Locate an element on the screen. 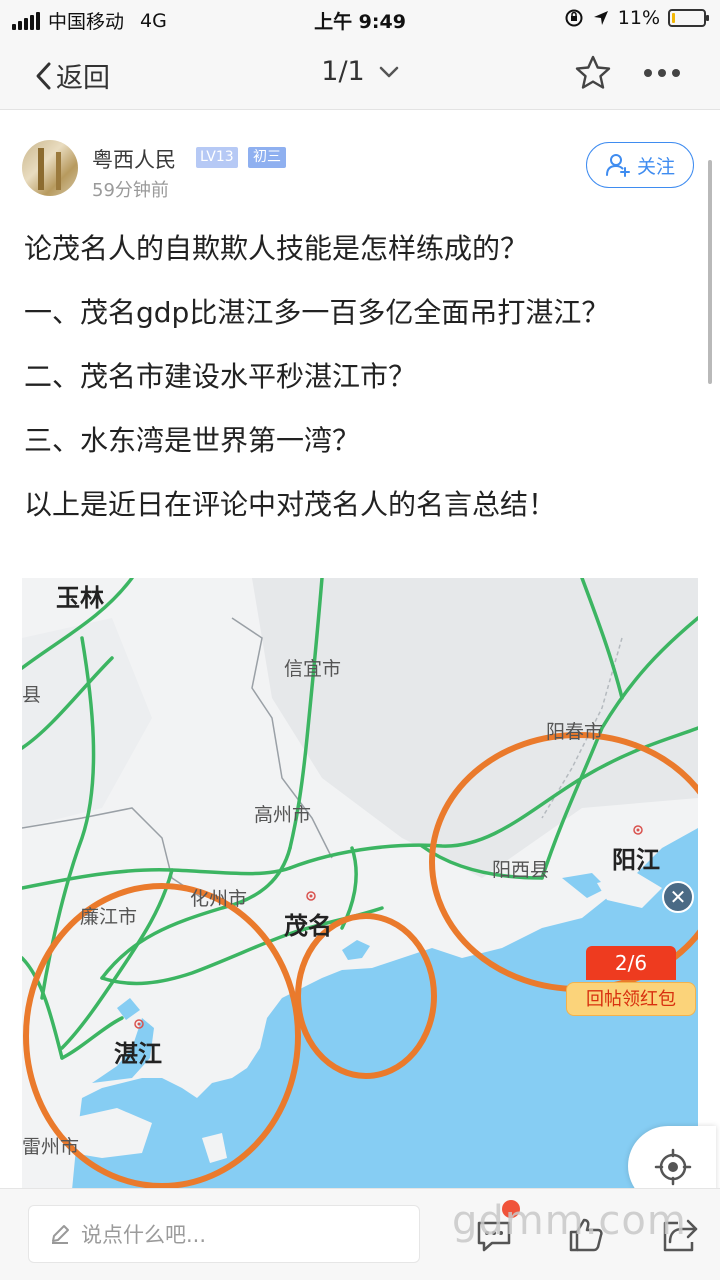 This screenshot has height=1280, width=720. status-right: 11% is located at coordinates (636, 18).